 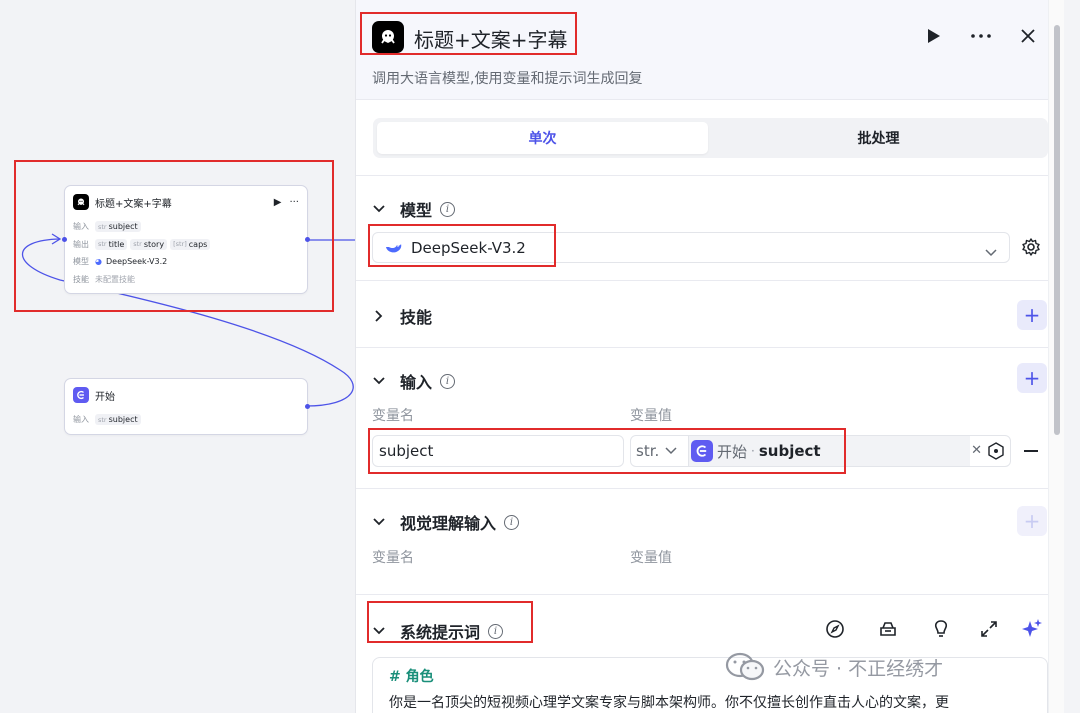 I want to click on start-input-label: 输入, so click(x=81, y=420).